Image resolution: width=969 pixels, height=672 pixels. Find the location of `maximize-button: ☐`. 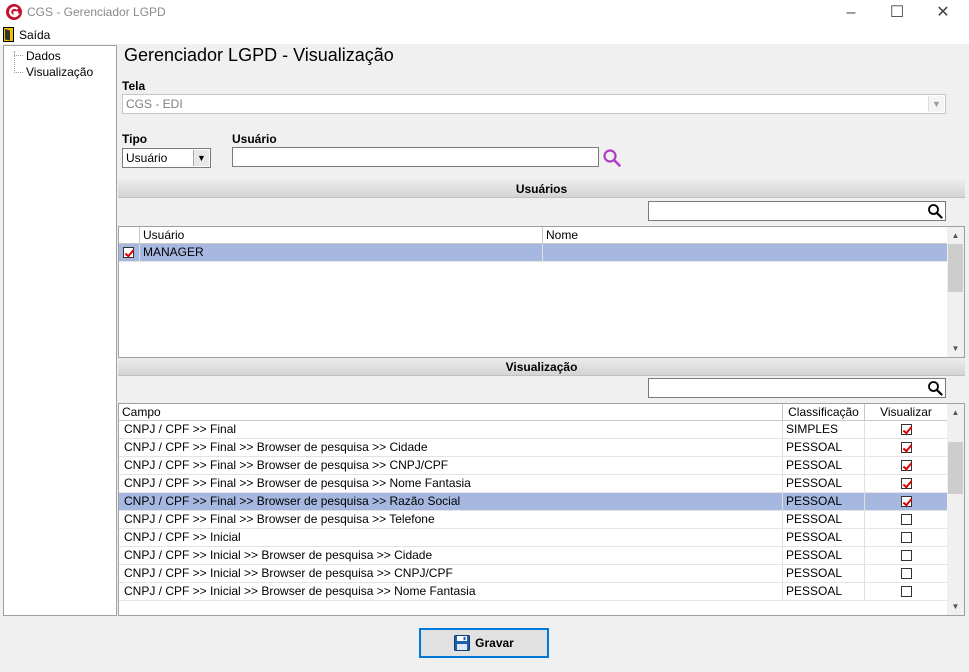

maximize-button: ☐ is located at coordinates (897, 12).